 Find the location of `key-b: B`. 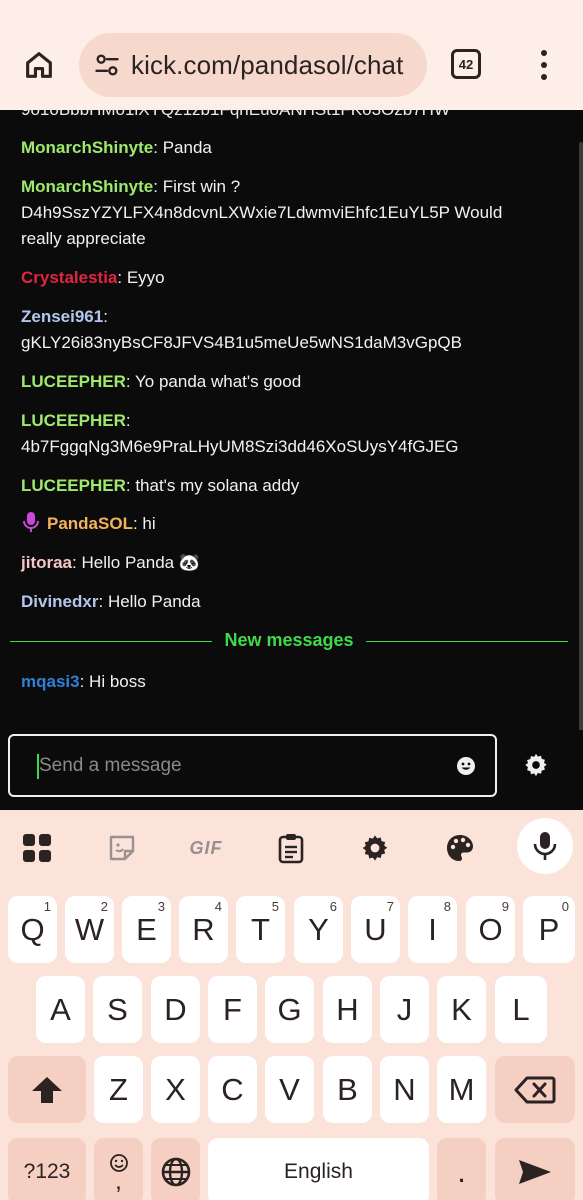

key-b: B is located at coordinates (347, 1089).